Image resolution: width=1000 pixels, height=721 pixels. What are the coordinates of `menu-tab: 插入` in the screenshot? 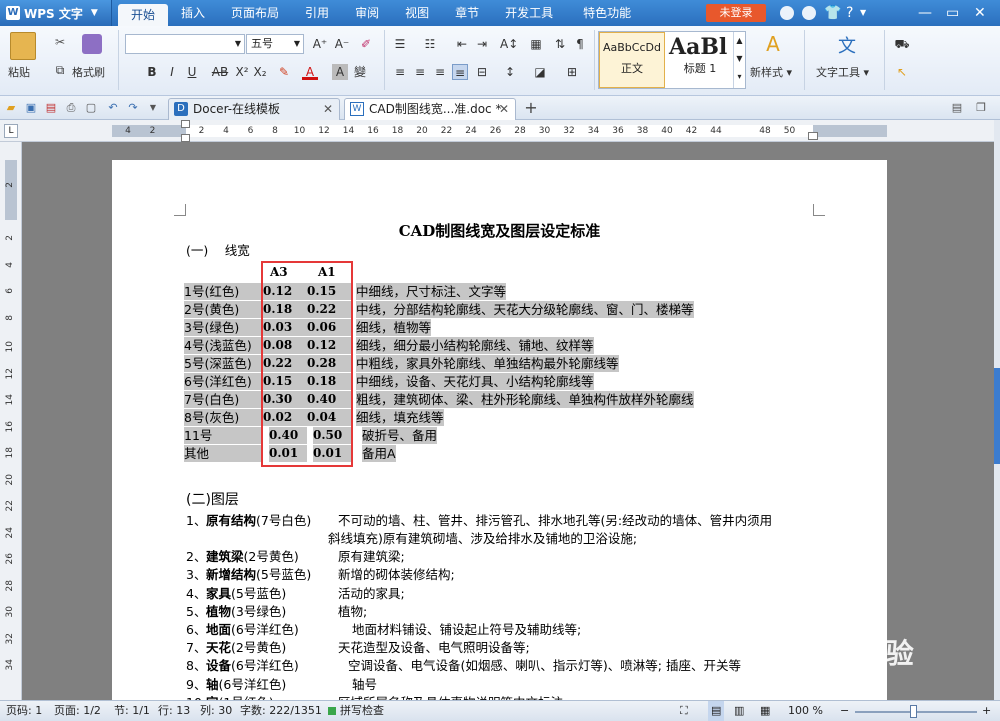 It's located at (193, 13).